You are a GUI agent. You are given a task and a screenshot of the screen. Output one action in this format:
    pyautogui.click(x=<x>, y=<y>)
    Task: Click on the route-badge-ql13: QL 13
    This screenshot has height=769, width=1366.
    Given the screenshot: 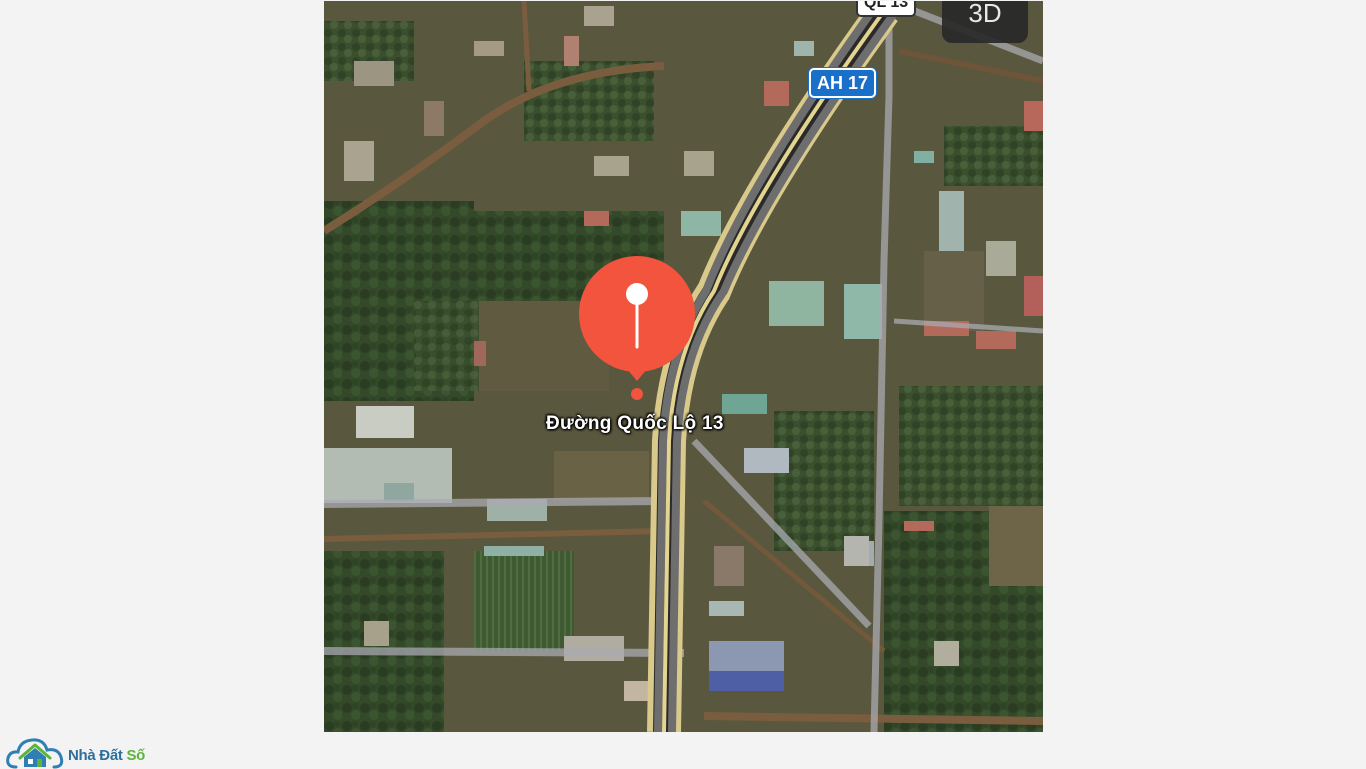 What is the action you would take?
    pyautogui.click(x=886, y=9)
    